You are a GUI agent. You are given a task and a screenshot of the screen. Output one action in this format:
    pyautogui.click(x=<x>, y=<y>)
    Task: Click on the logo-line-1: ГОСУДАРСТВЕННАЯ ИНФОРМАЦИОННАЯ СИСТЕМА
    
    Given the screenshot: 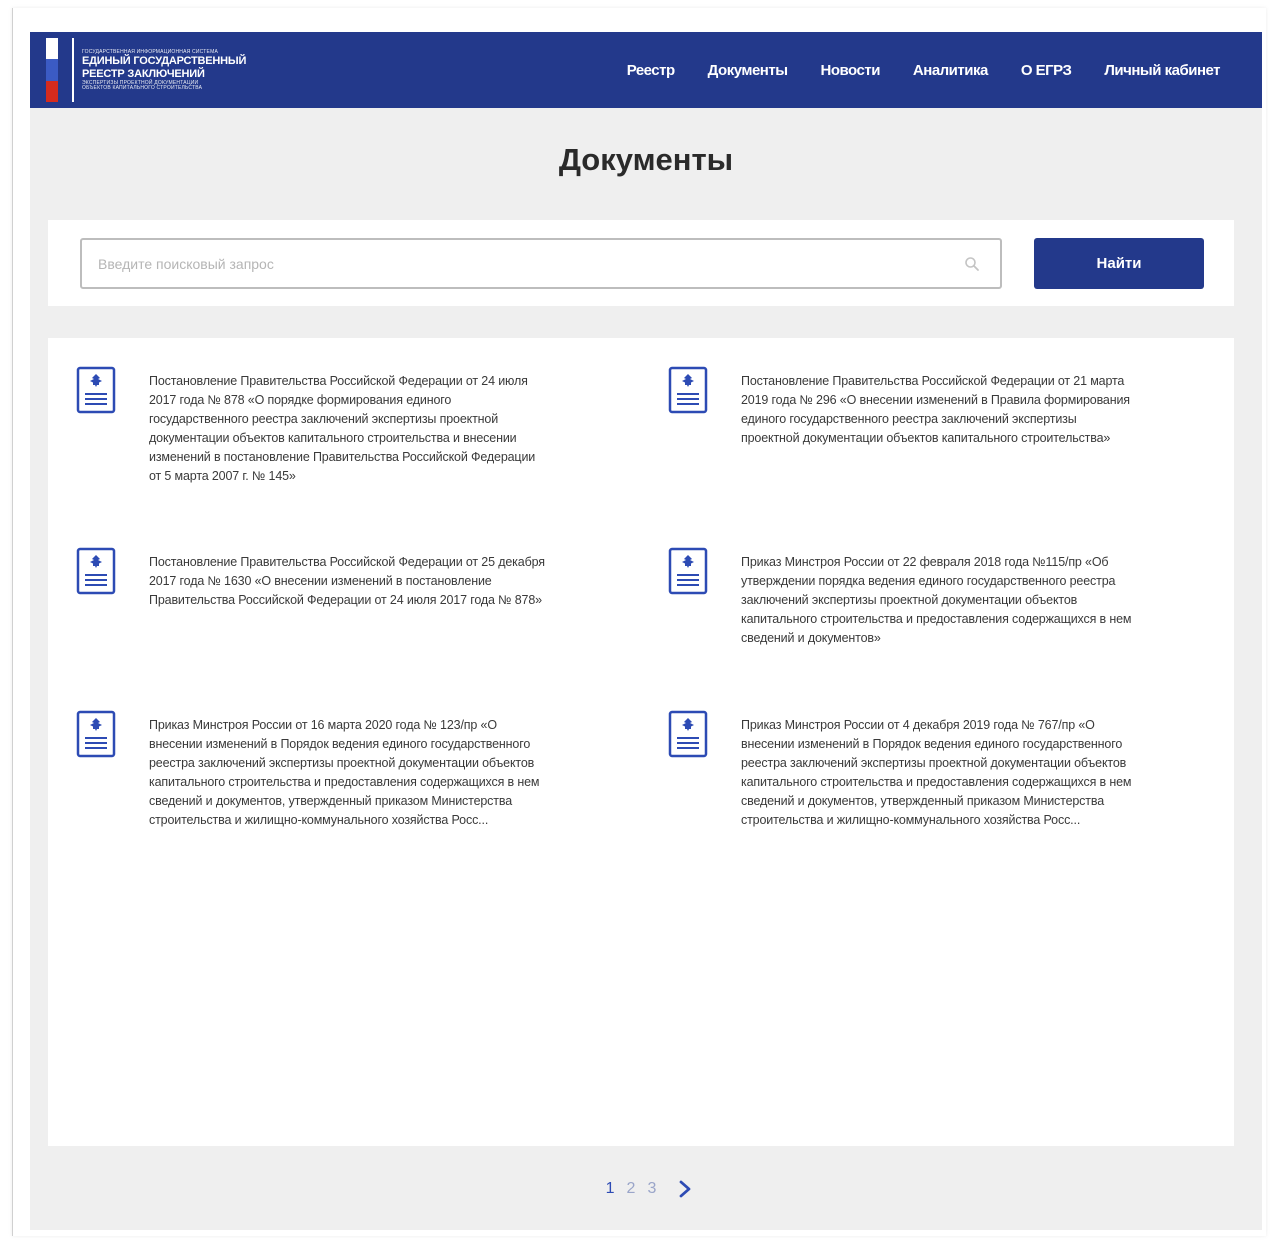 What is the action you would take?
    pyautogui.click(x=150, y=51)
    